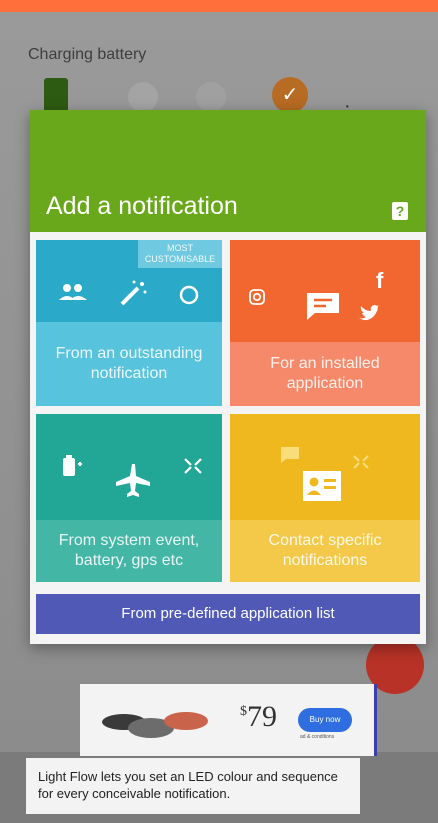  What do you see at coordinates (180, 254) in the screenshot?
I see `most-customisable-badge: MOST CUSTOMISABLE` at bounding box center [180, 254].